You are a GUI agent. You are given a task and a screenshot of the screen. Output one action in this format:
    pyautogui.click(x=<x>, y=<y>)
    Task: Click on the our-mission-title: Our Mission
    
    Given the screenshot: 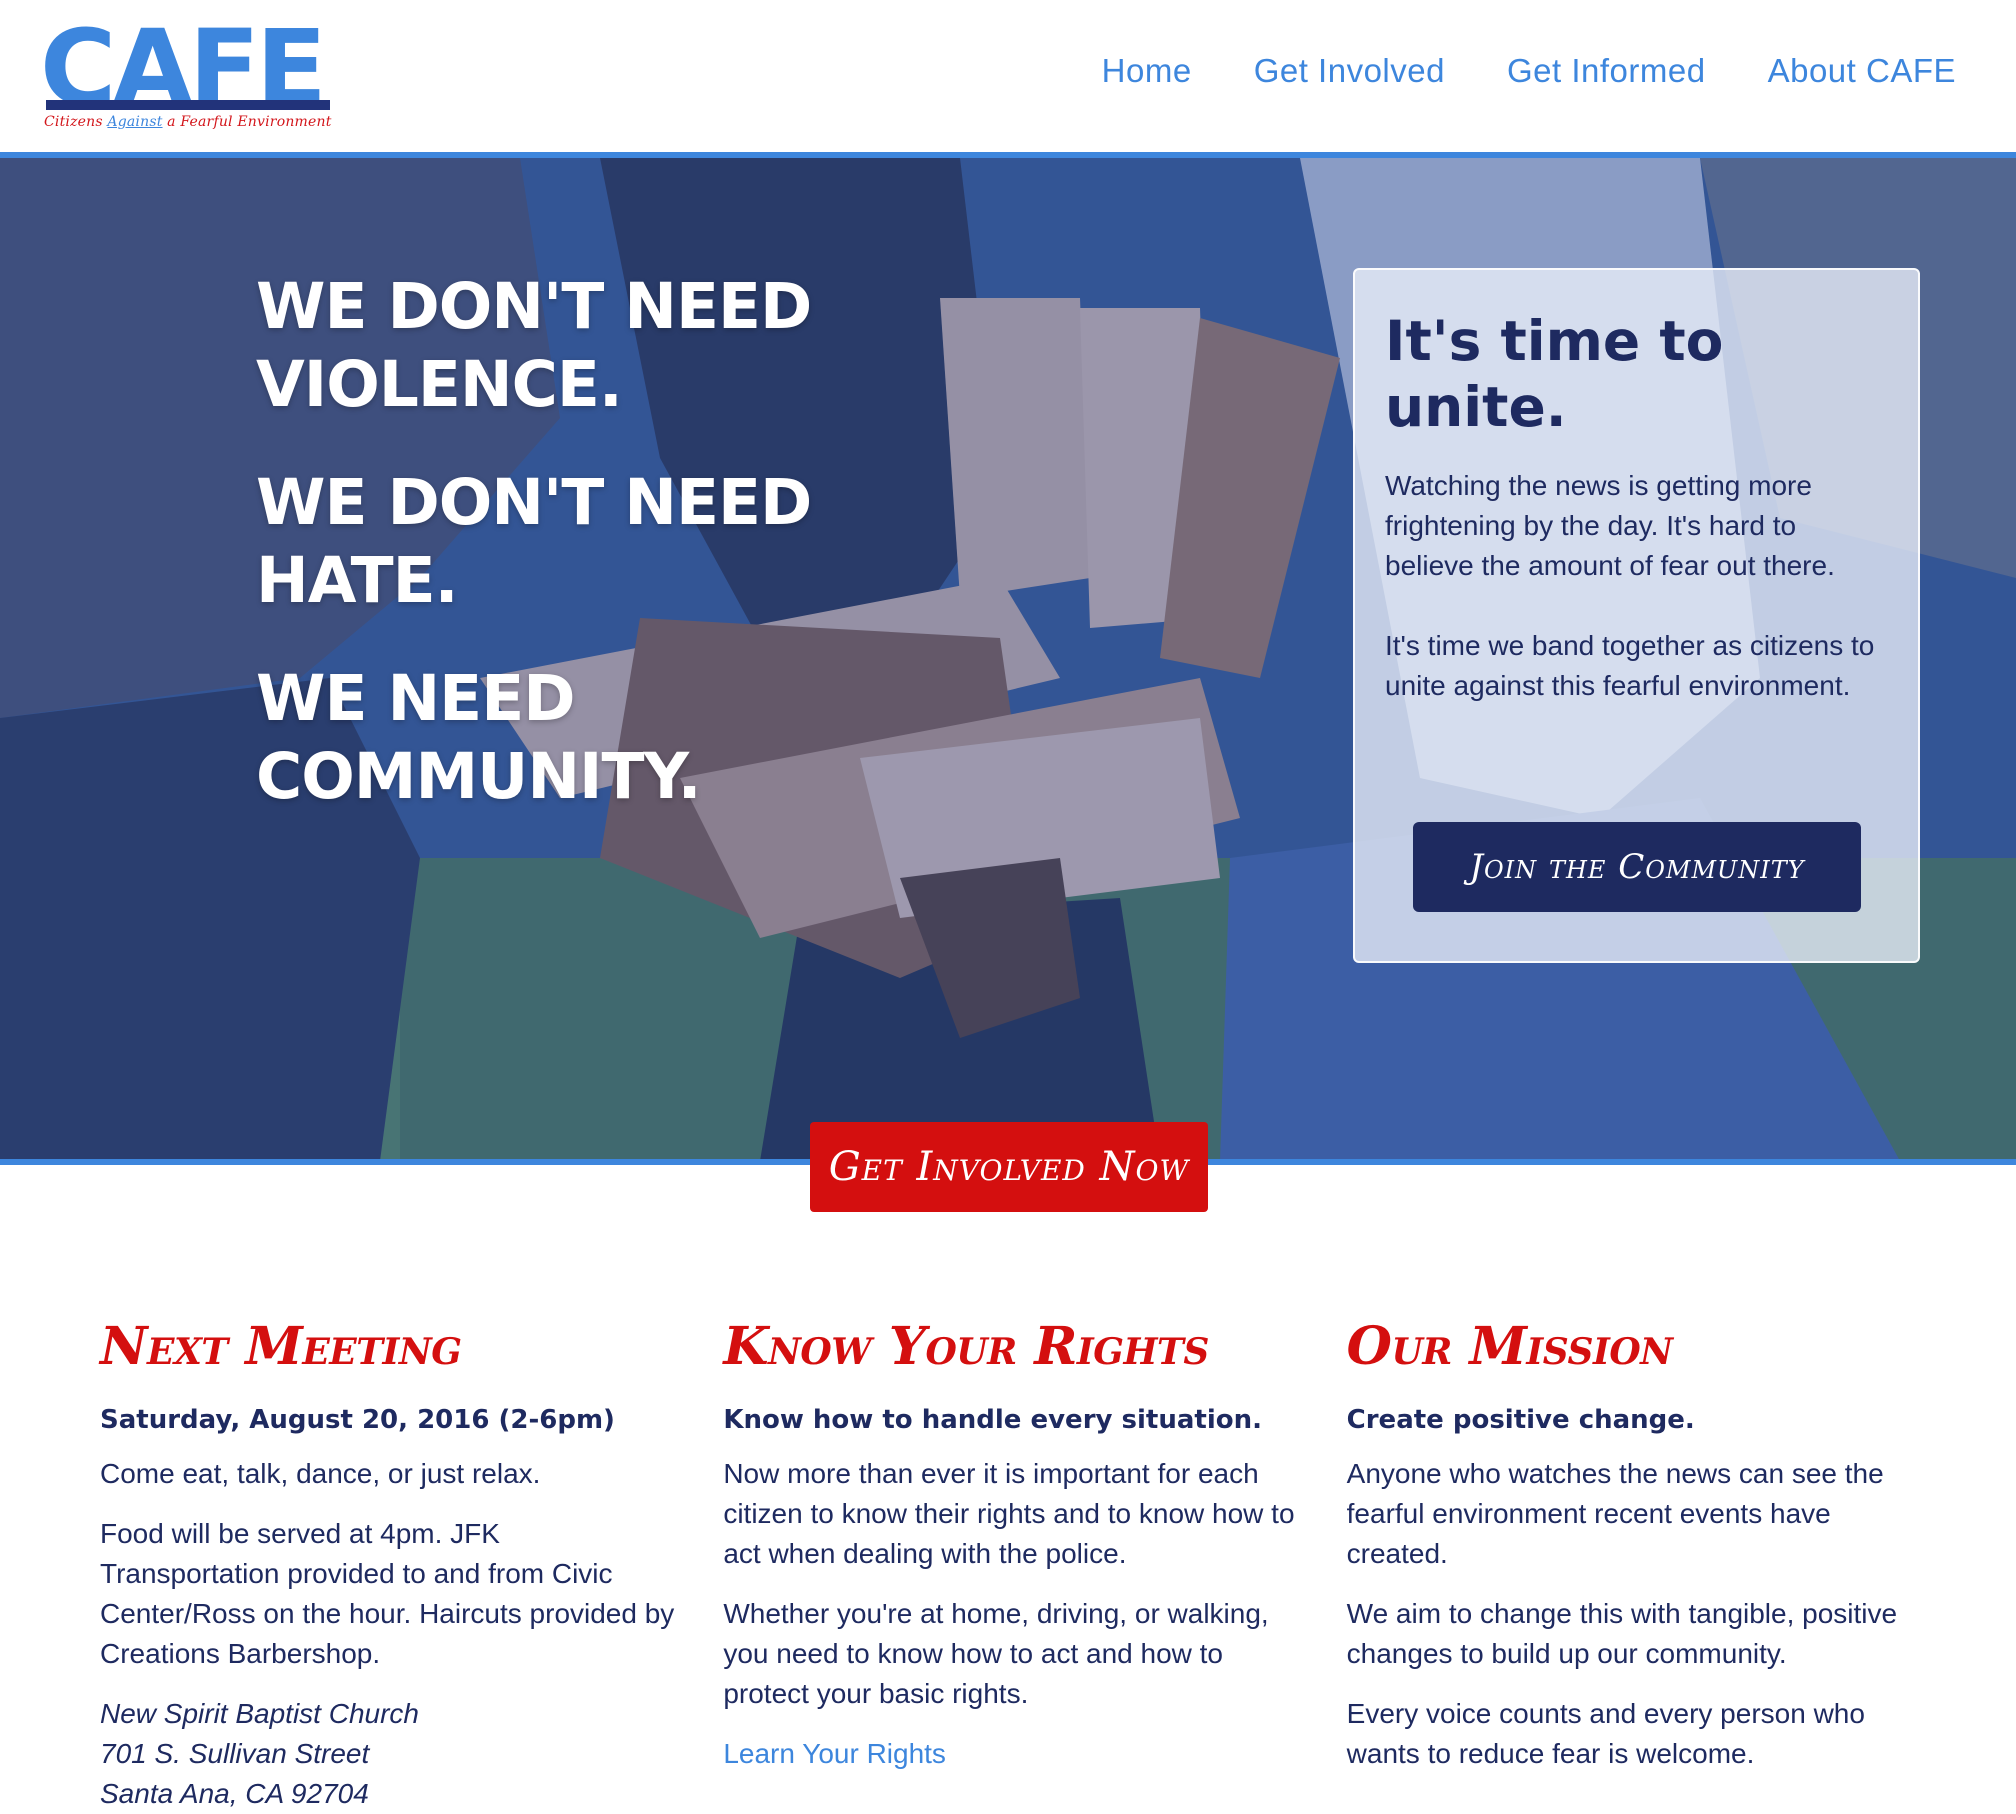 What is the action you would take?
    pyautogui.click(x=1509, y=1346)
    